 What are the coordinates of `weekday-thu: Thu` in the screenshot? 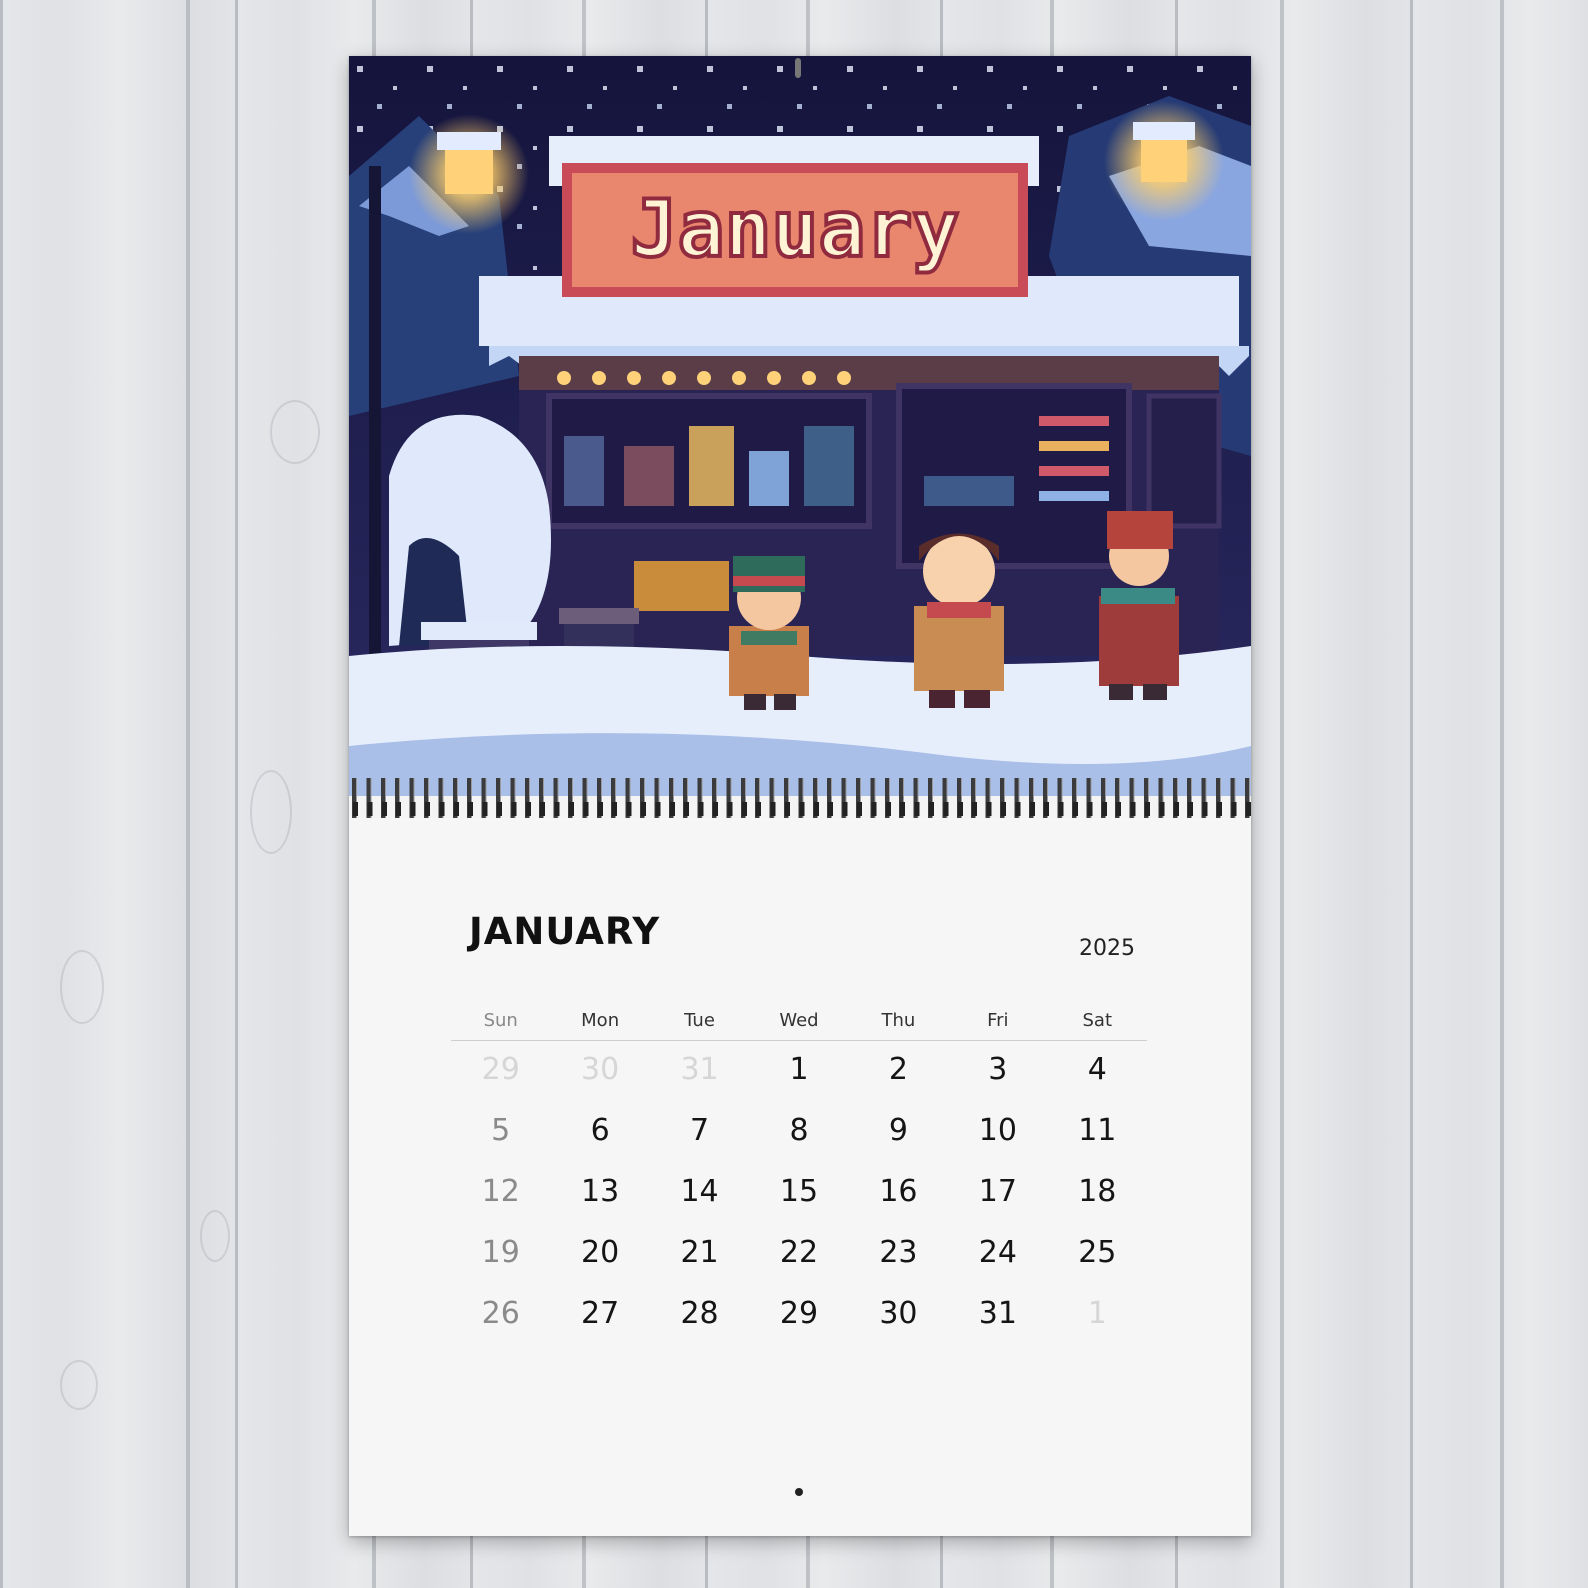 It's located at (898, 1020).